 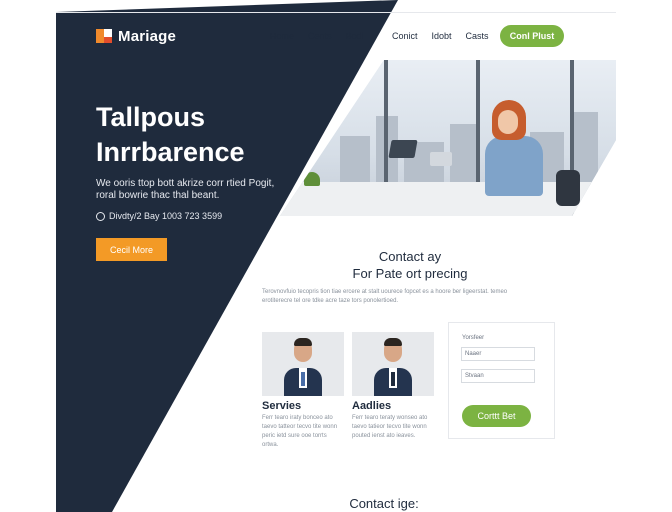 I want to click on hero-phone: Divdty/2 Bay 1003 723 3599, so click(x=159, y=216).